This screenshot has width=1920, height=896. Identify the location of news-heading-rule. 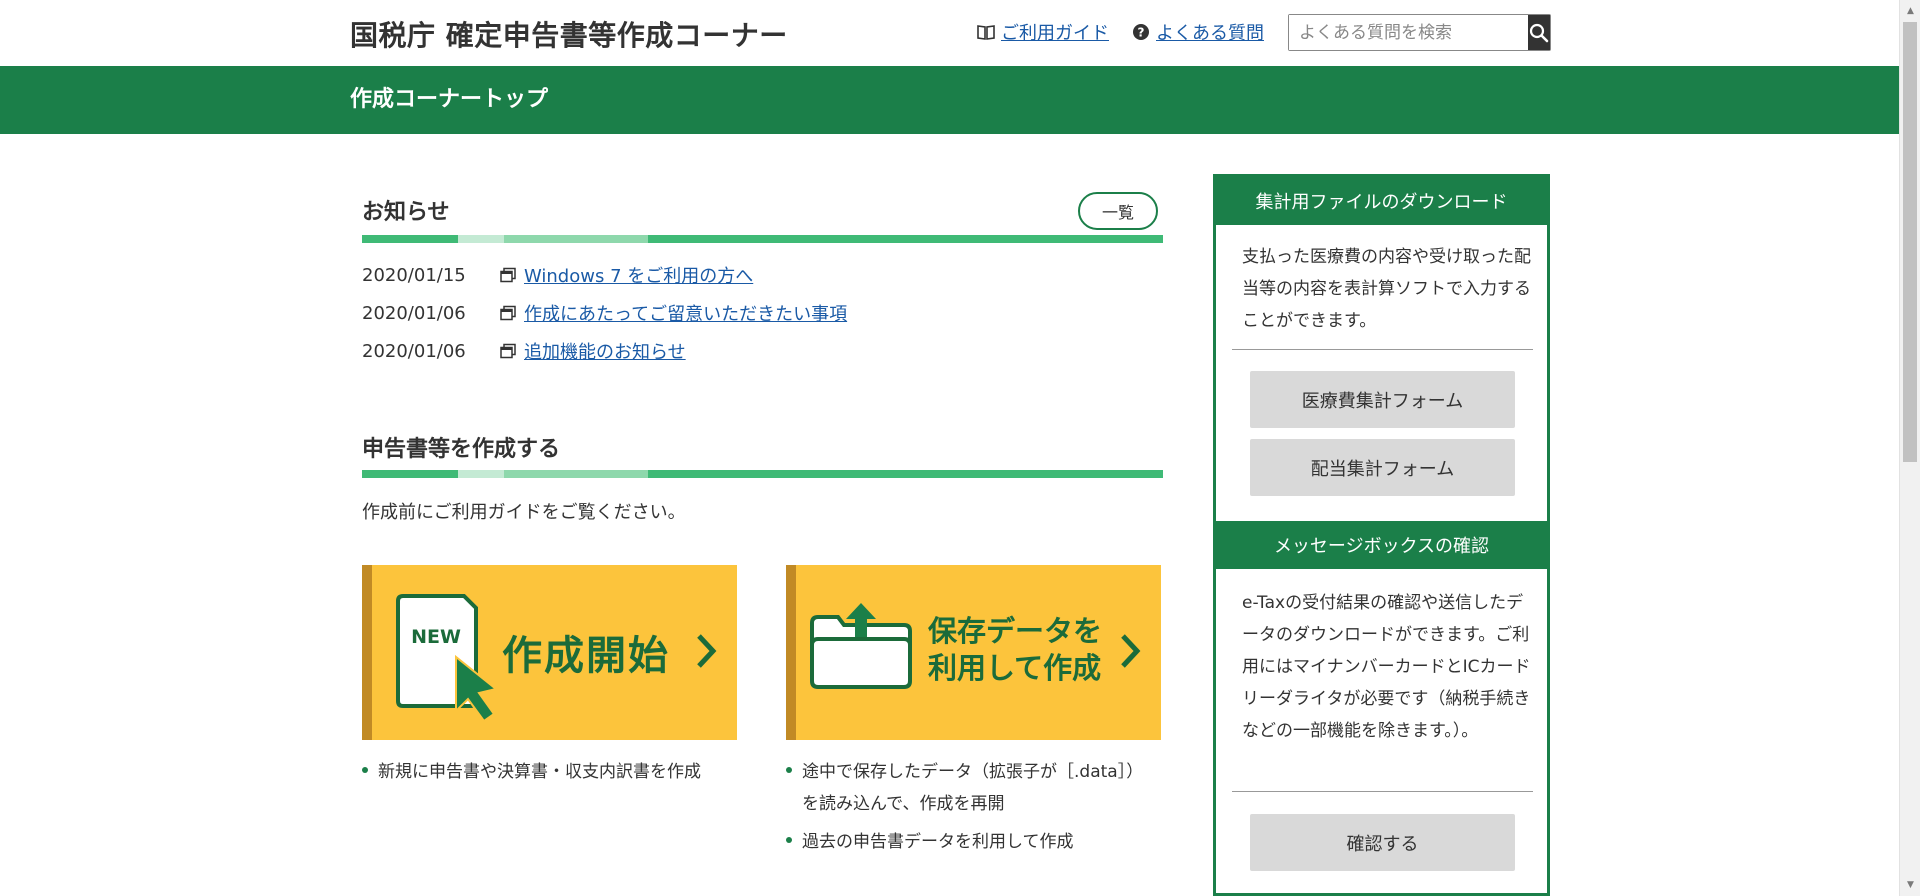
(762, 239).